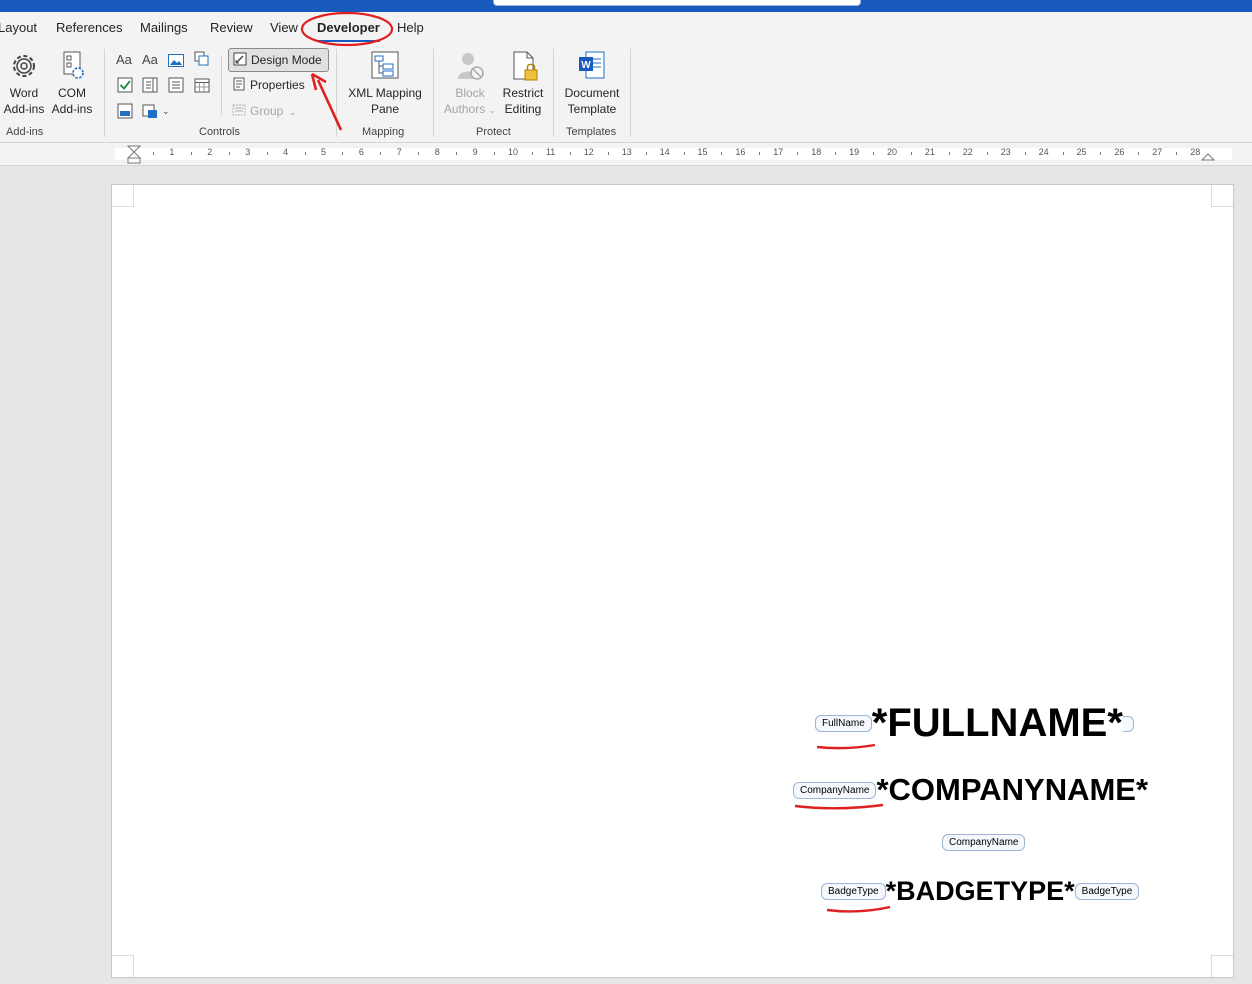 Image resolution: width=1252 pixels, height=984 pixels. What do you see at coordinates (125, 111) in the screenshot?
I see `repeating-section-control-icon` at bounding box center [125, 111].